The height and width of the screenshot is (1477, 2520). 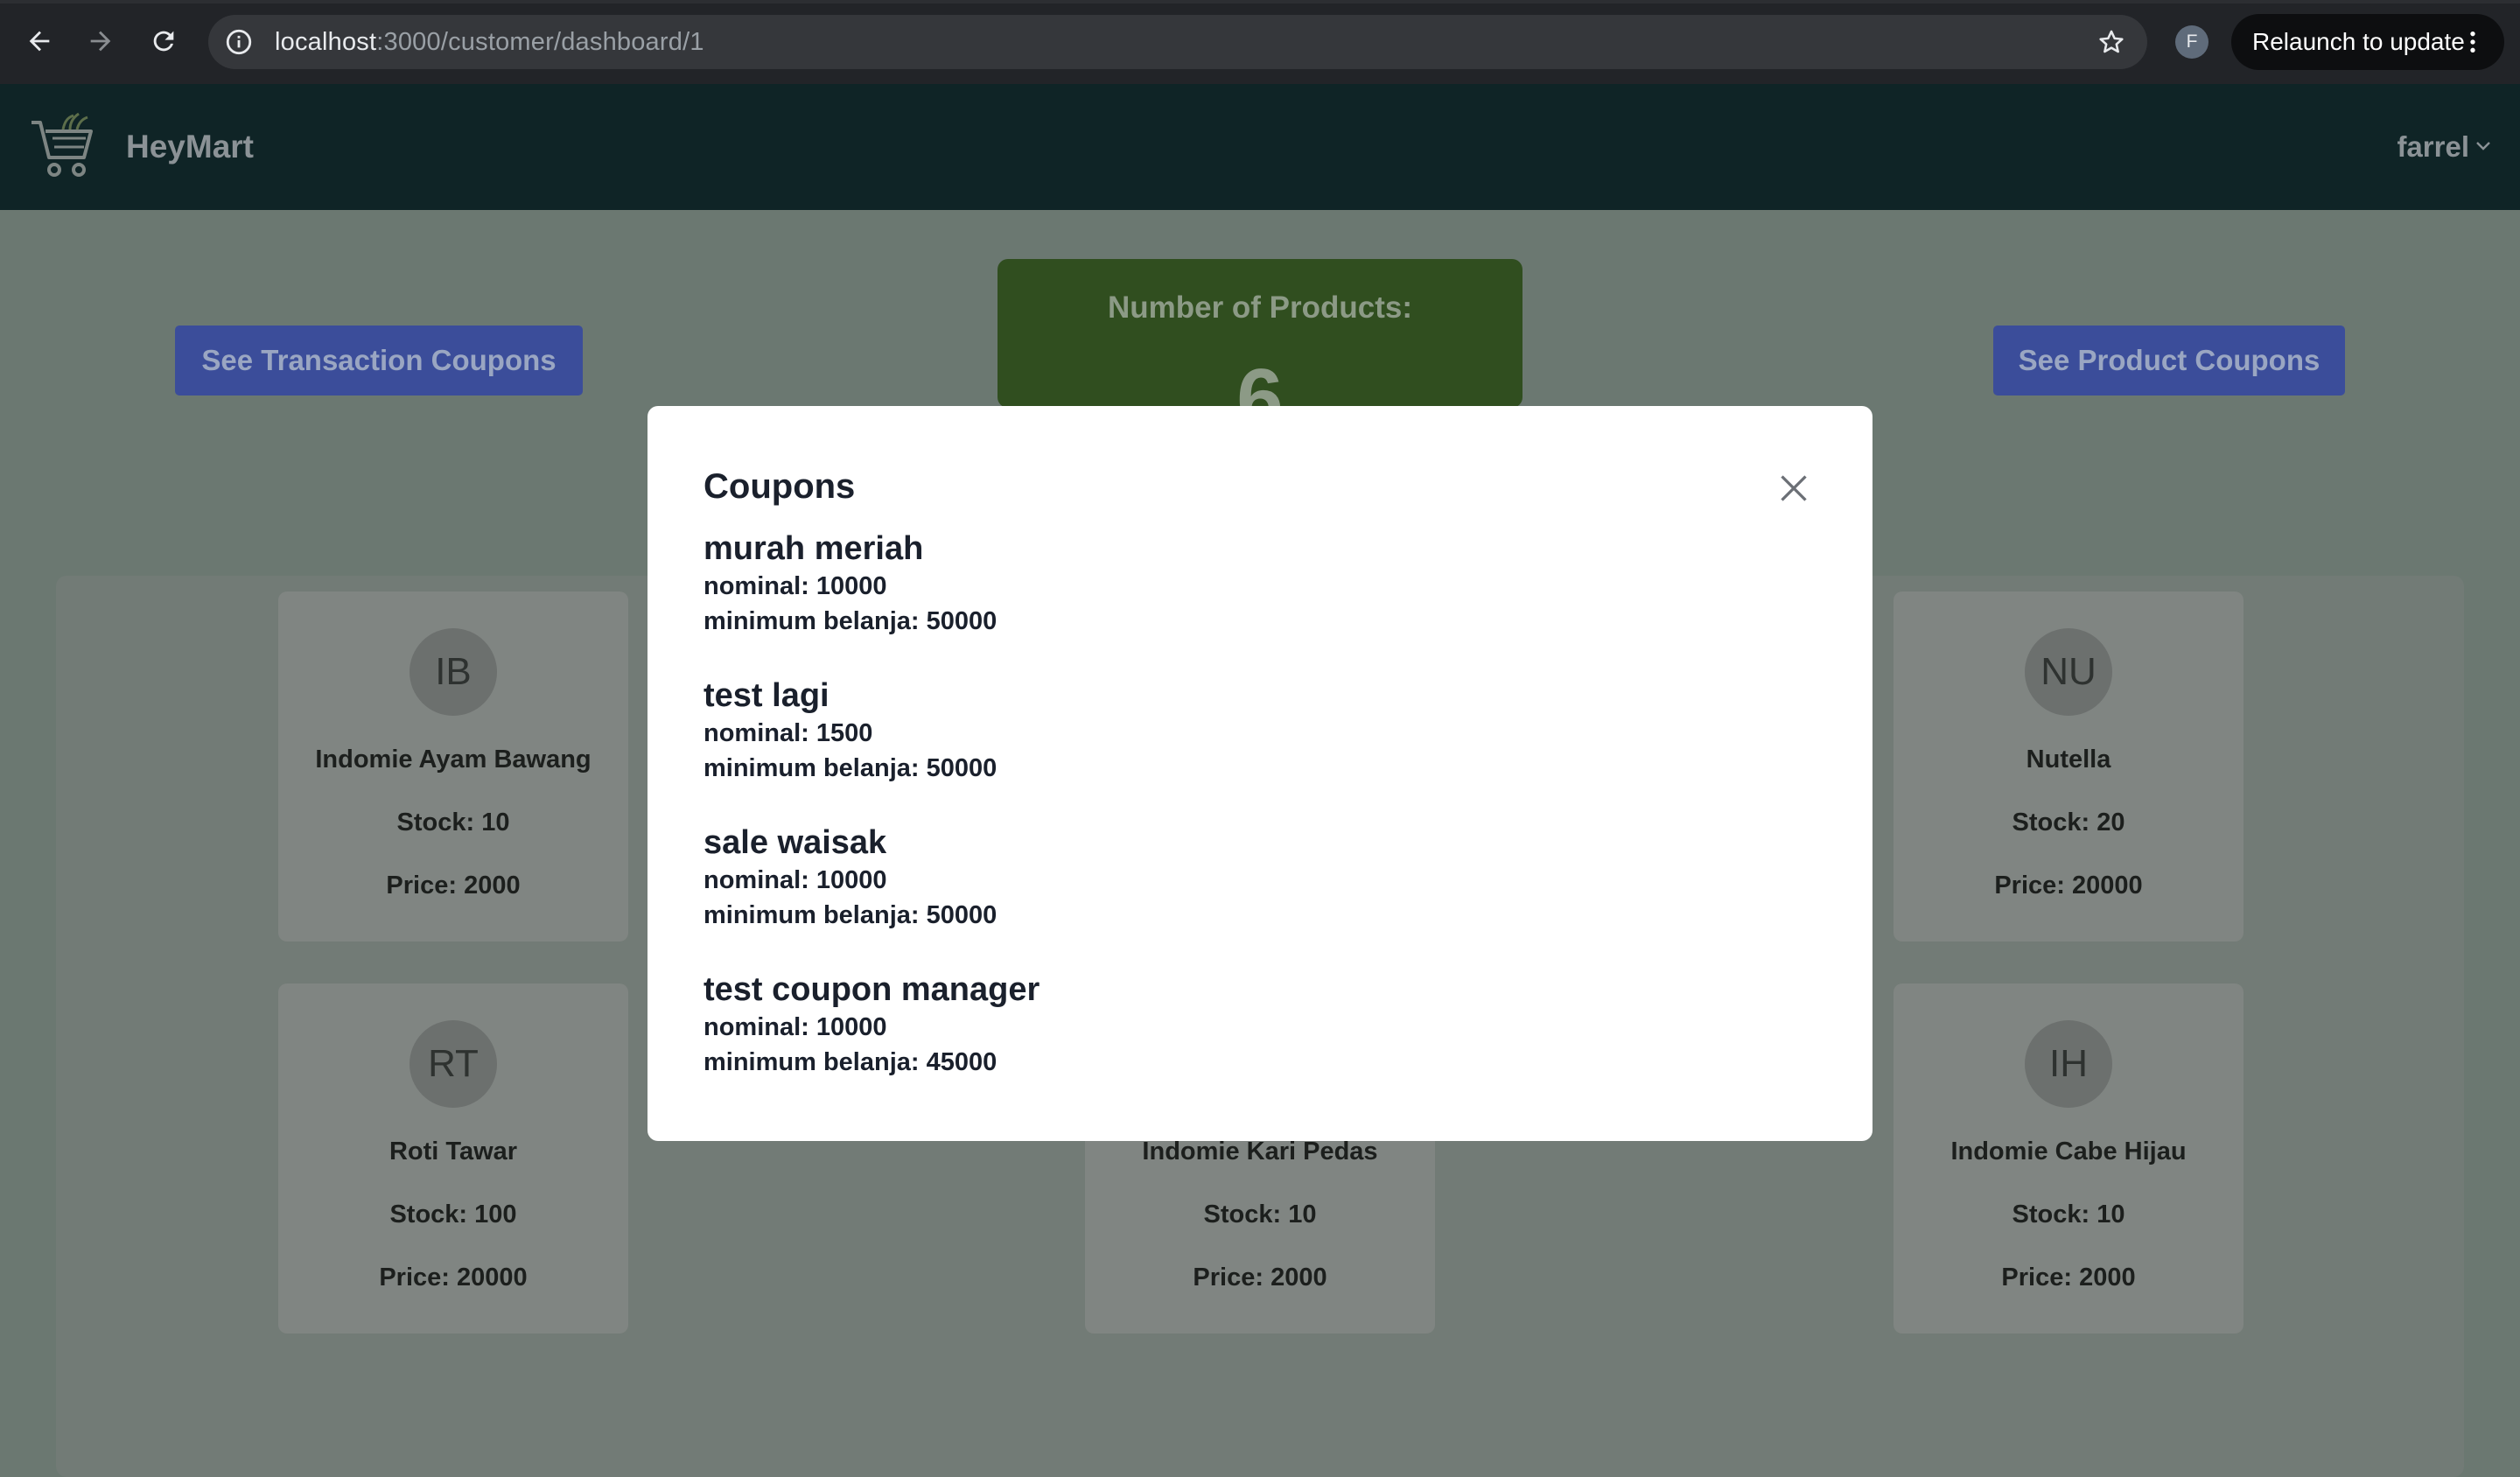 I want to click on product-stock: Stock: 20, so click(x=2068, y=822).